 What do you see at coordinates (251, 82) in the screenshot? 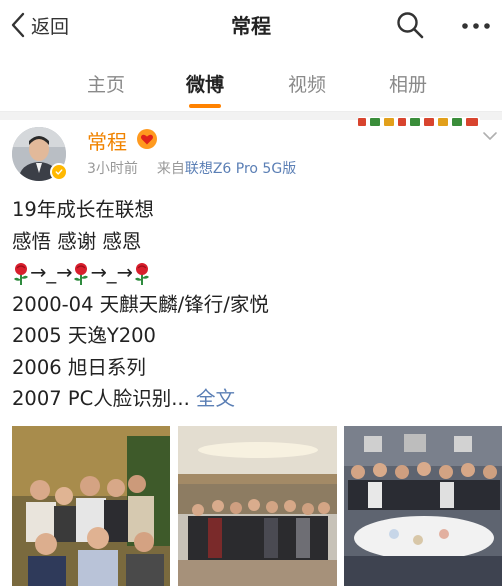
I see `profile-tabs: 主页 微博 视频 相册` at bounding box center [251, 82].